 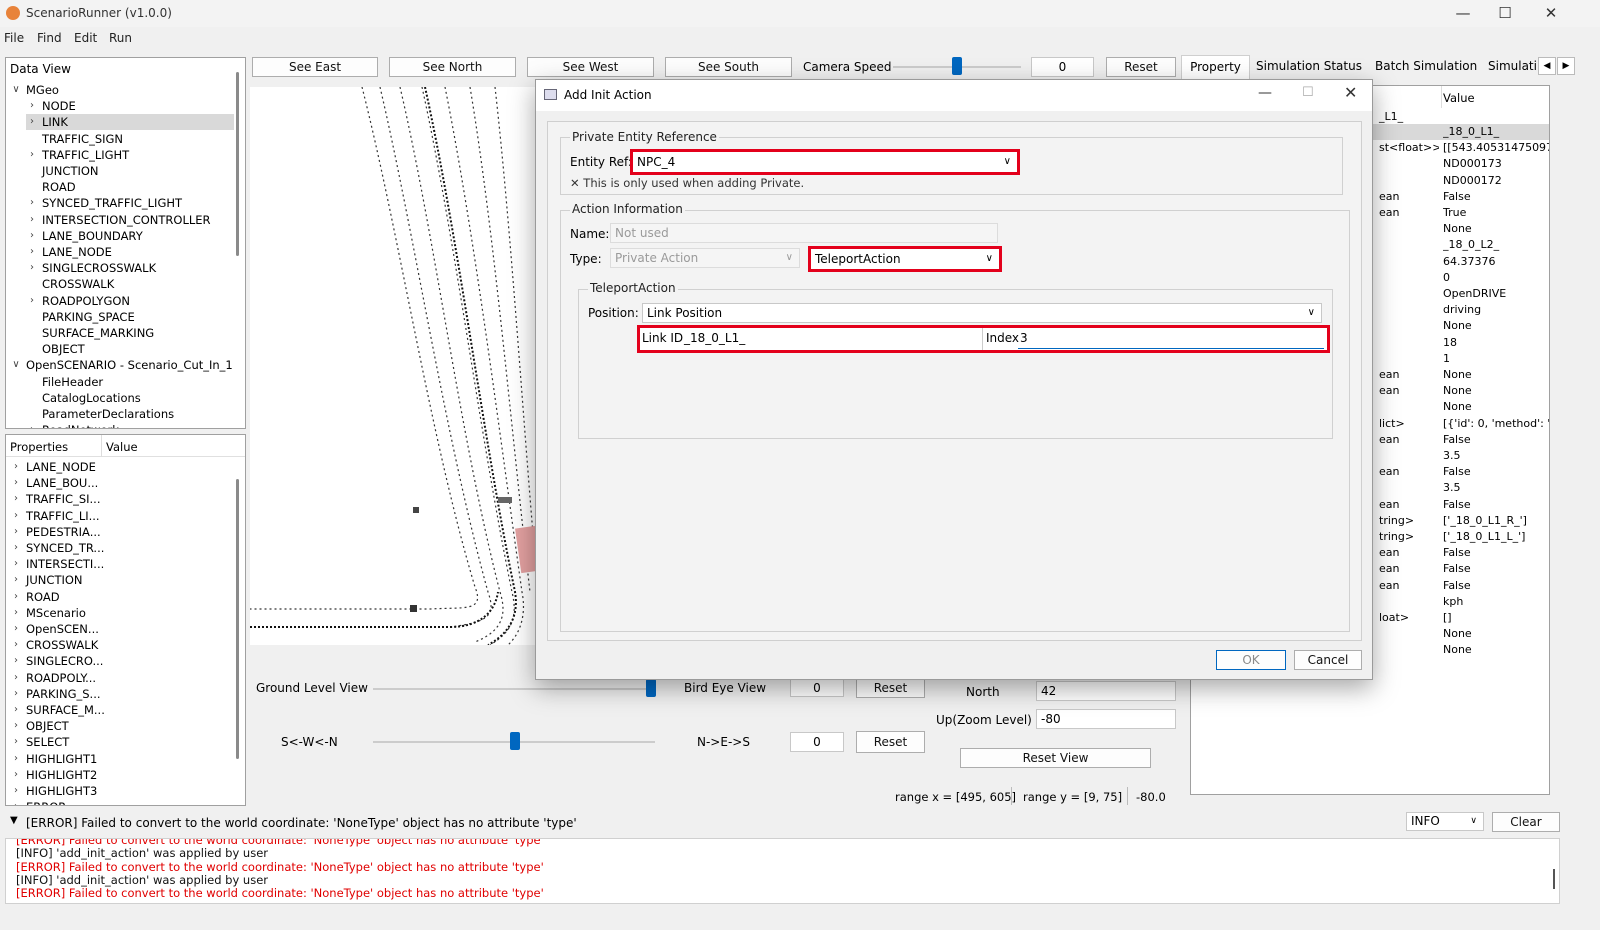 What do you see at coordinates (315, 67) in the screenshot?
I see `see-east-button: See East` at bounding box center [315, 67].